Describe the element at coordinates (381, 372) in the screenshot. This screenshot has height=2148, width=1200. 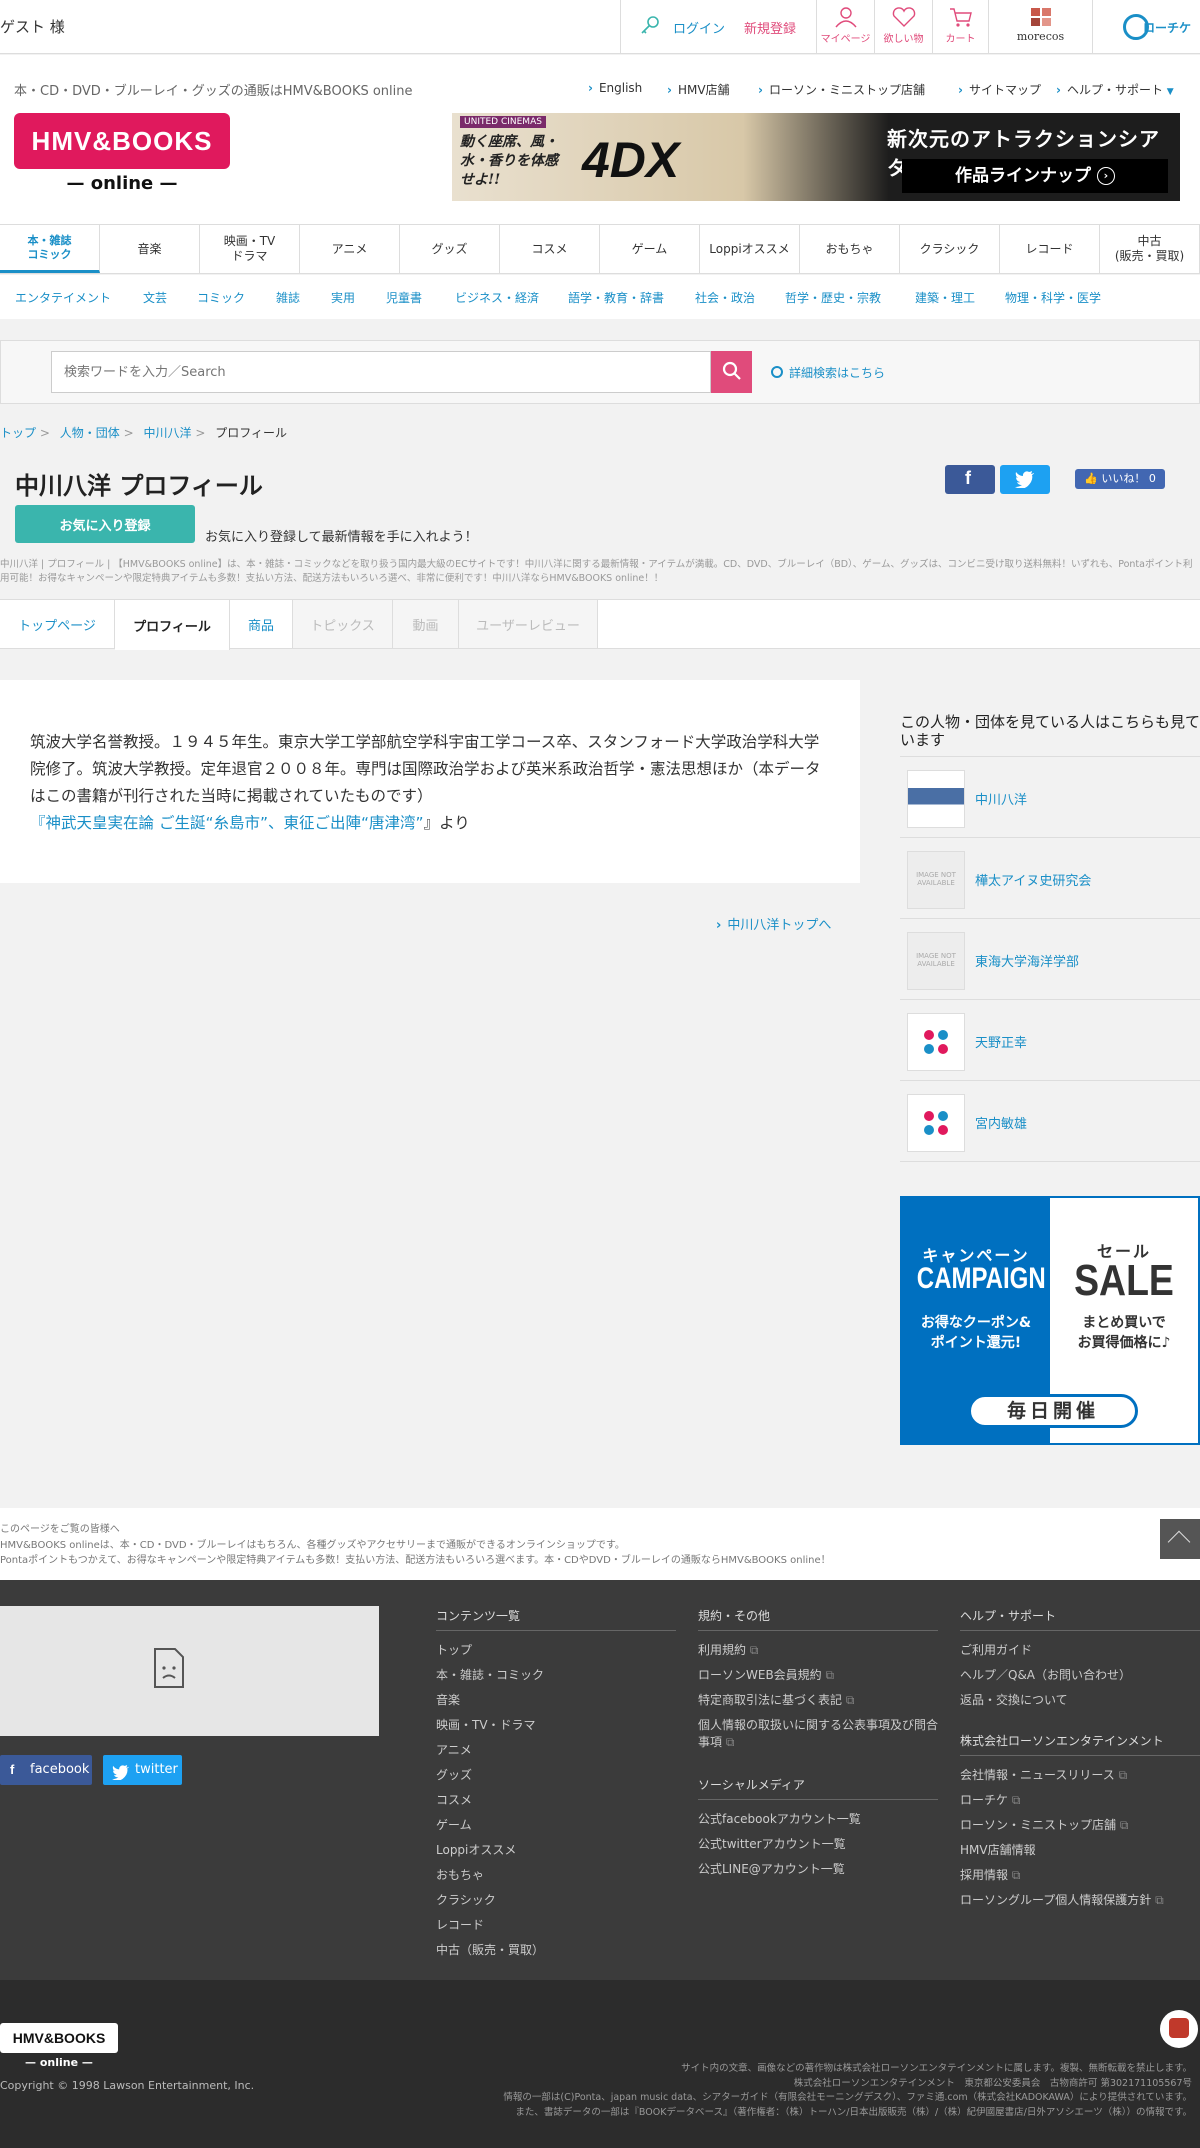
I see `search-input` at that location.